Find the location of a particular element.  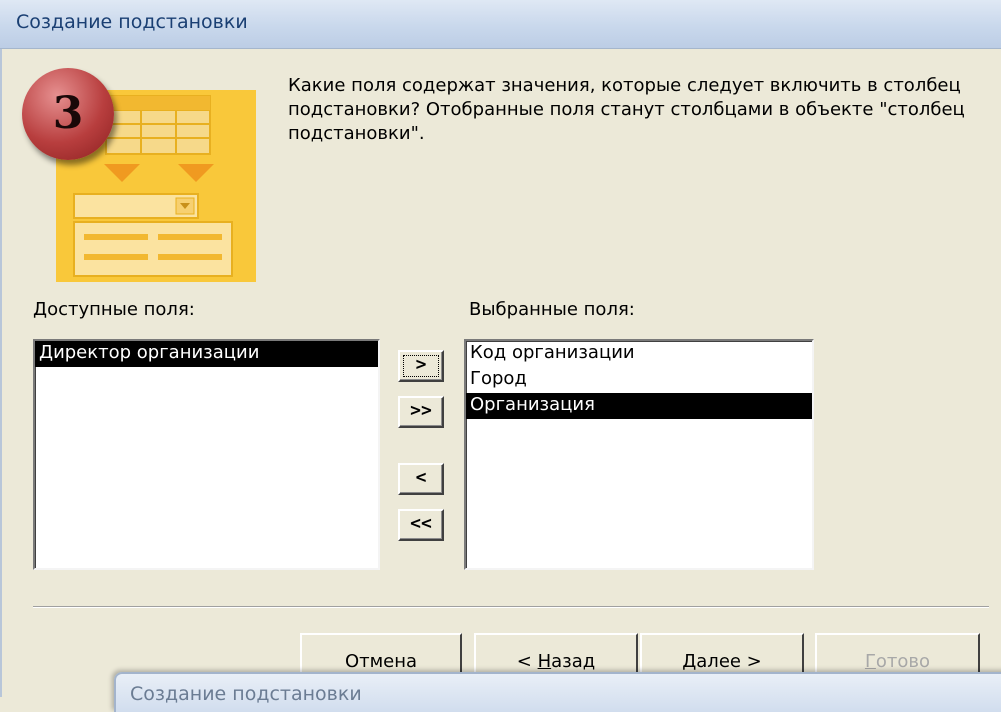

add-all-fields-button: >> is located at coordinates (421, 412).